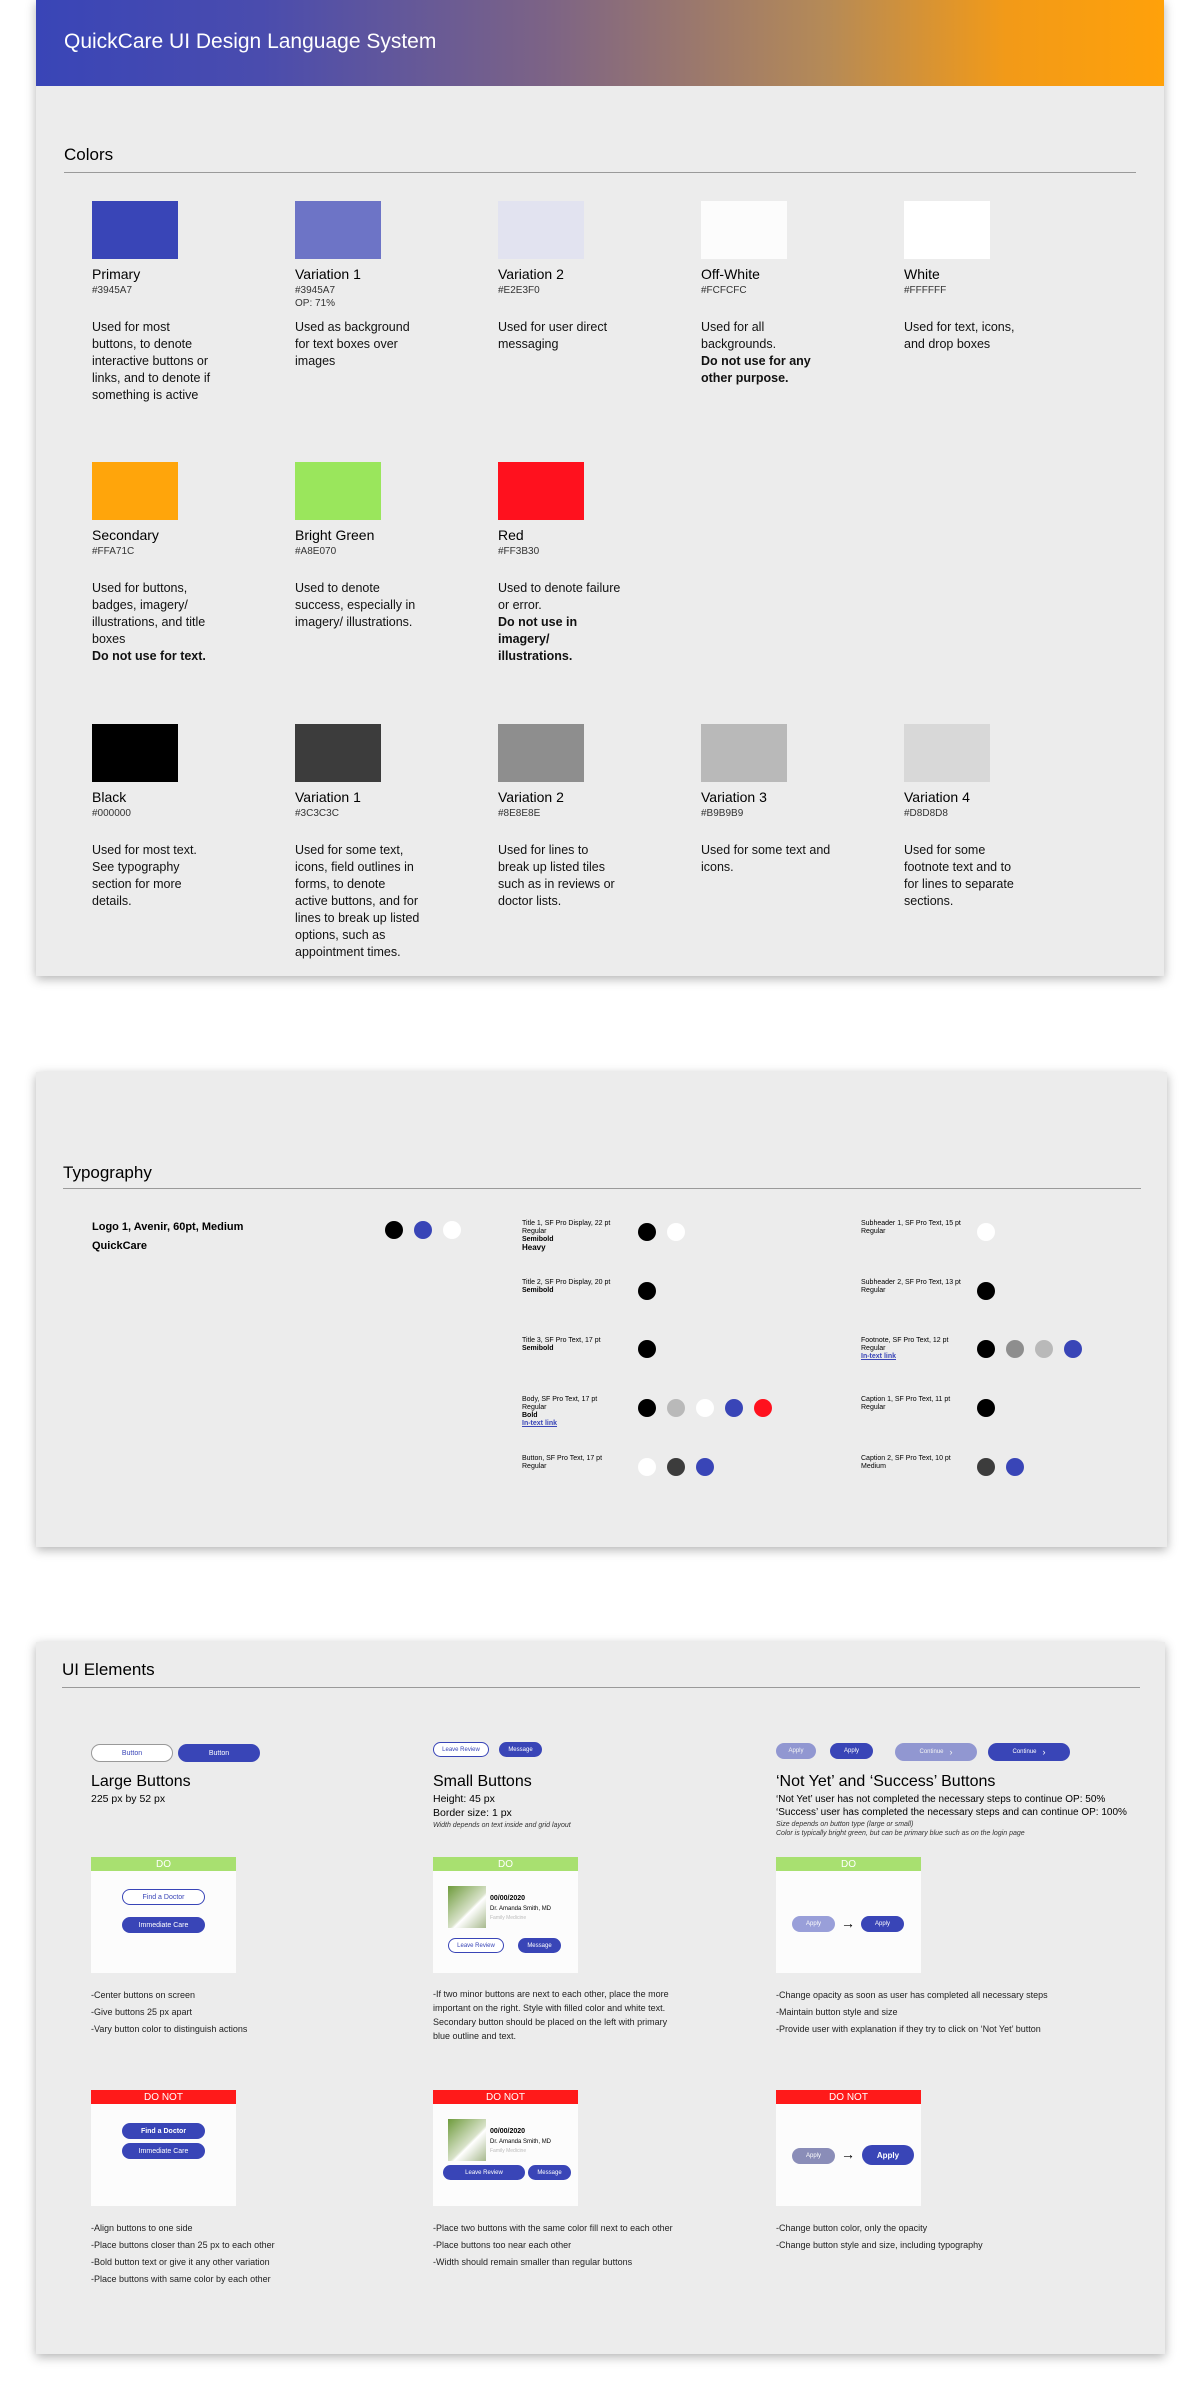 This screenshot has width=1200, height=2382. What do you see at coordinates (143, 1995) in the screenshot?
I see `guideline-item: -Center buttons on screen` at bounding box center [143, 1995].